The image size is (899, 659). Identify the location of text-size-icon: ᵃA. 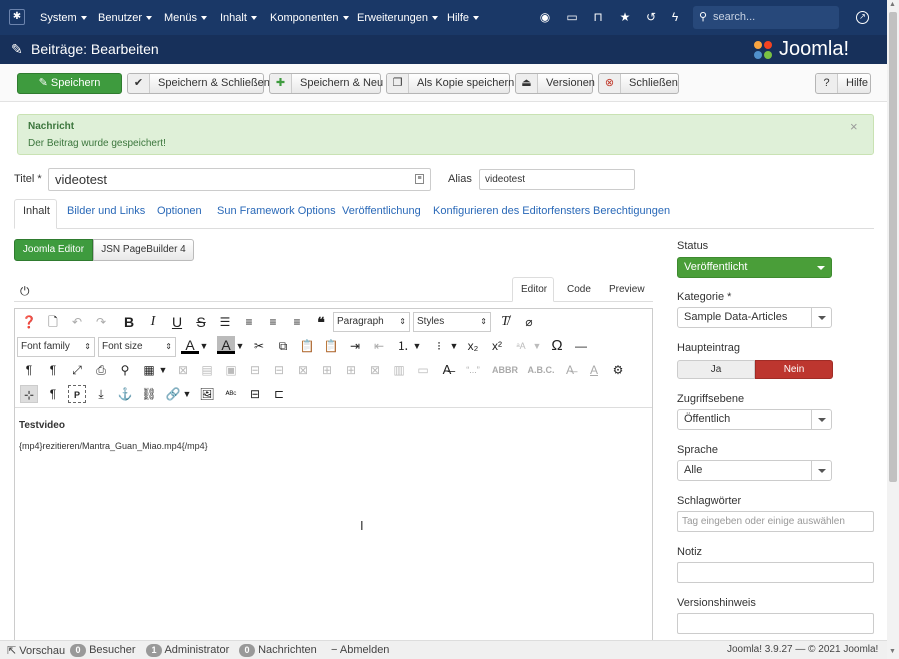
(521, 346).